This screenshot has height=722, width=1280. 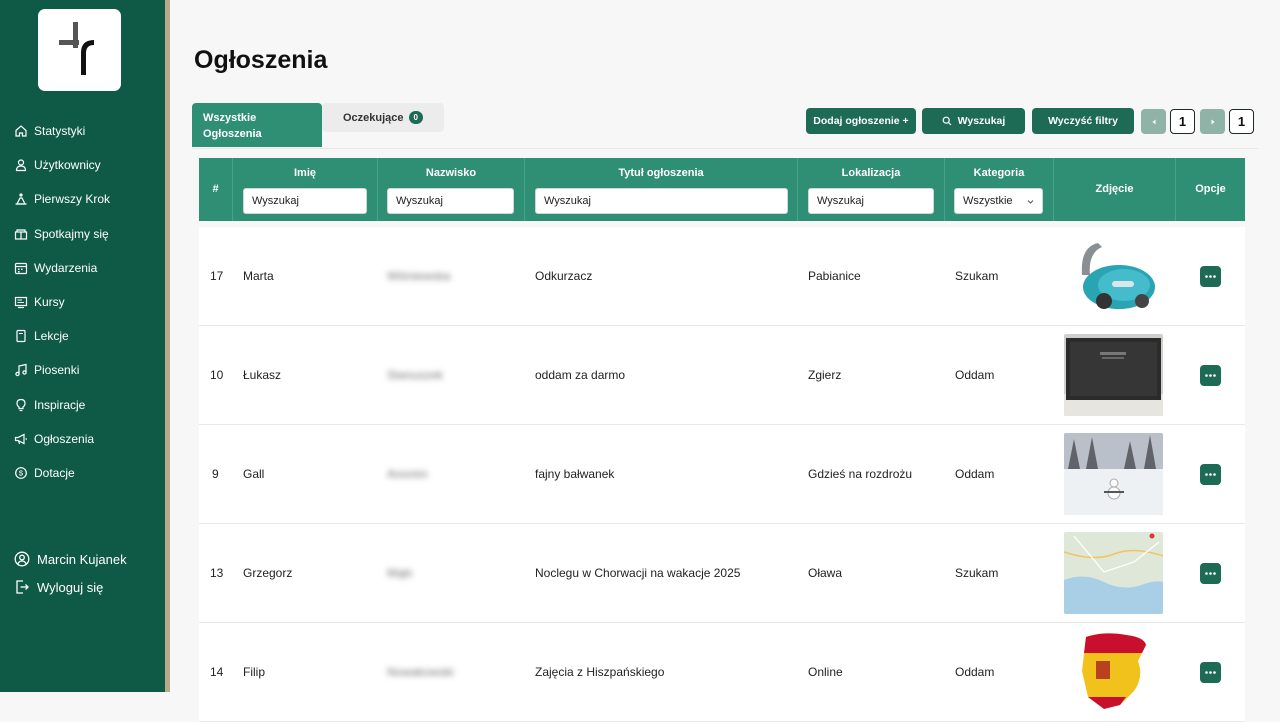 I want to click on category-filter-select: Wszystkie, so click(x=998, y=201).